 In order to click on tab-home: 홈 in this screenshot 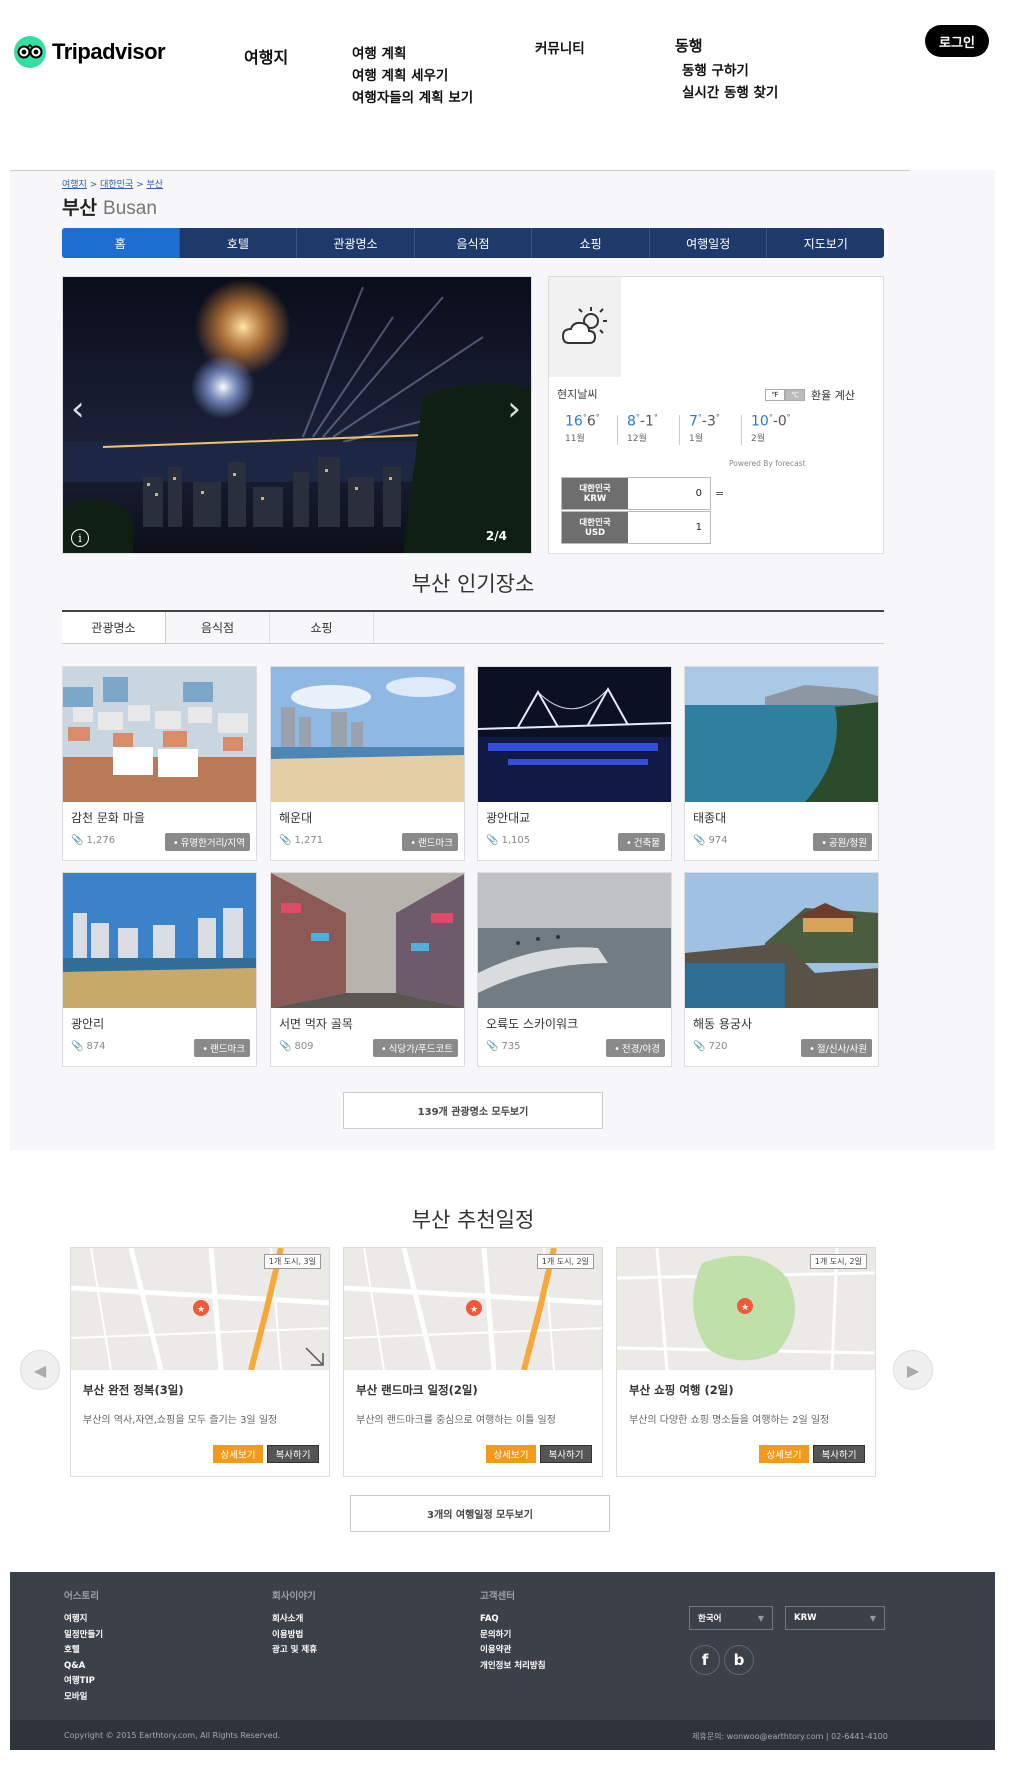, I will do `click(121, 243)`.